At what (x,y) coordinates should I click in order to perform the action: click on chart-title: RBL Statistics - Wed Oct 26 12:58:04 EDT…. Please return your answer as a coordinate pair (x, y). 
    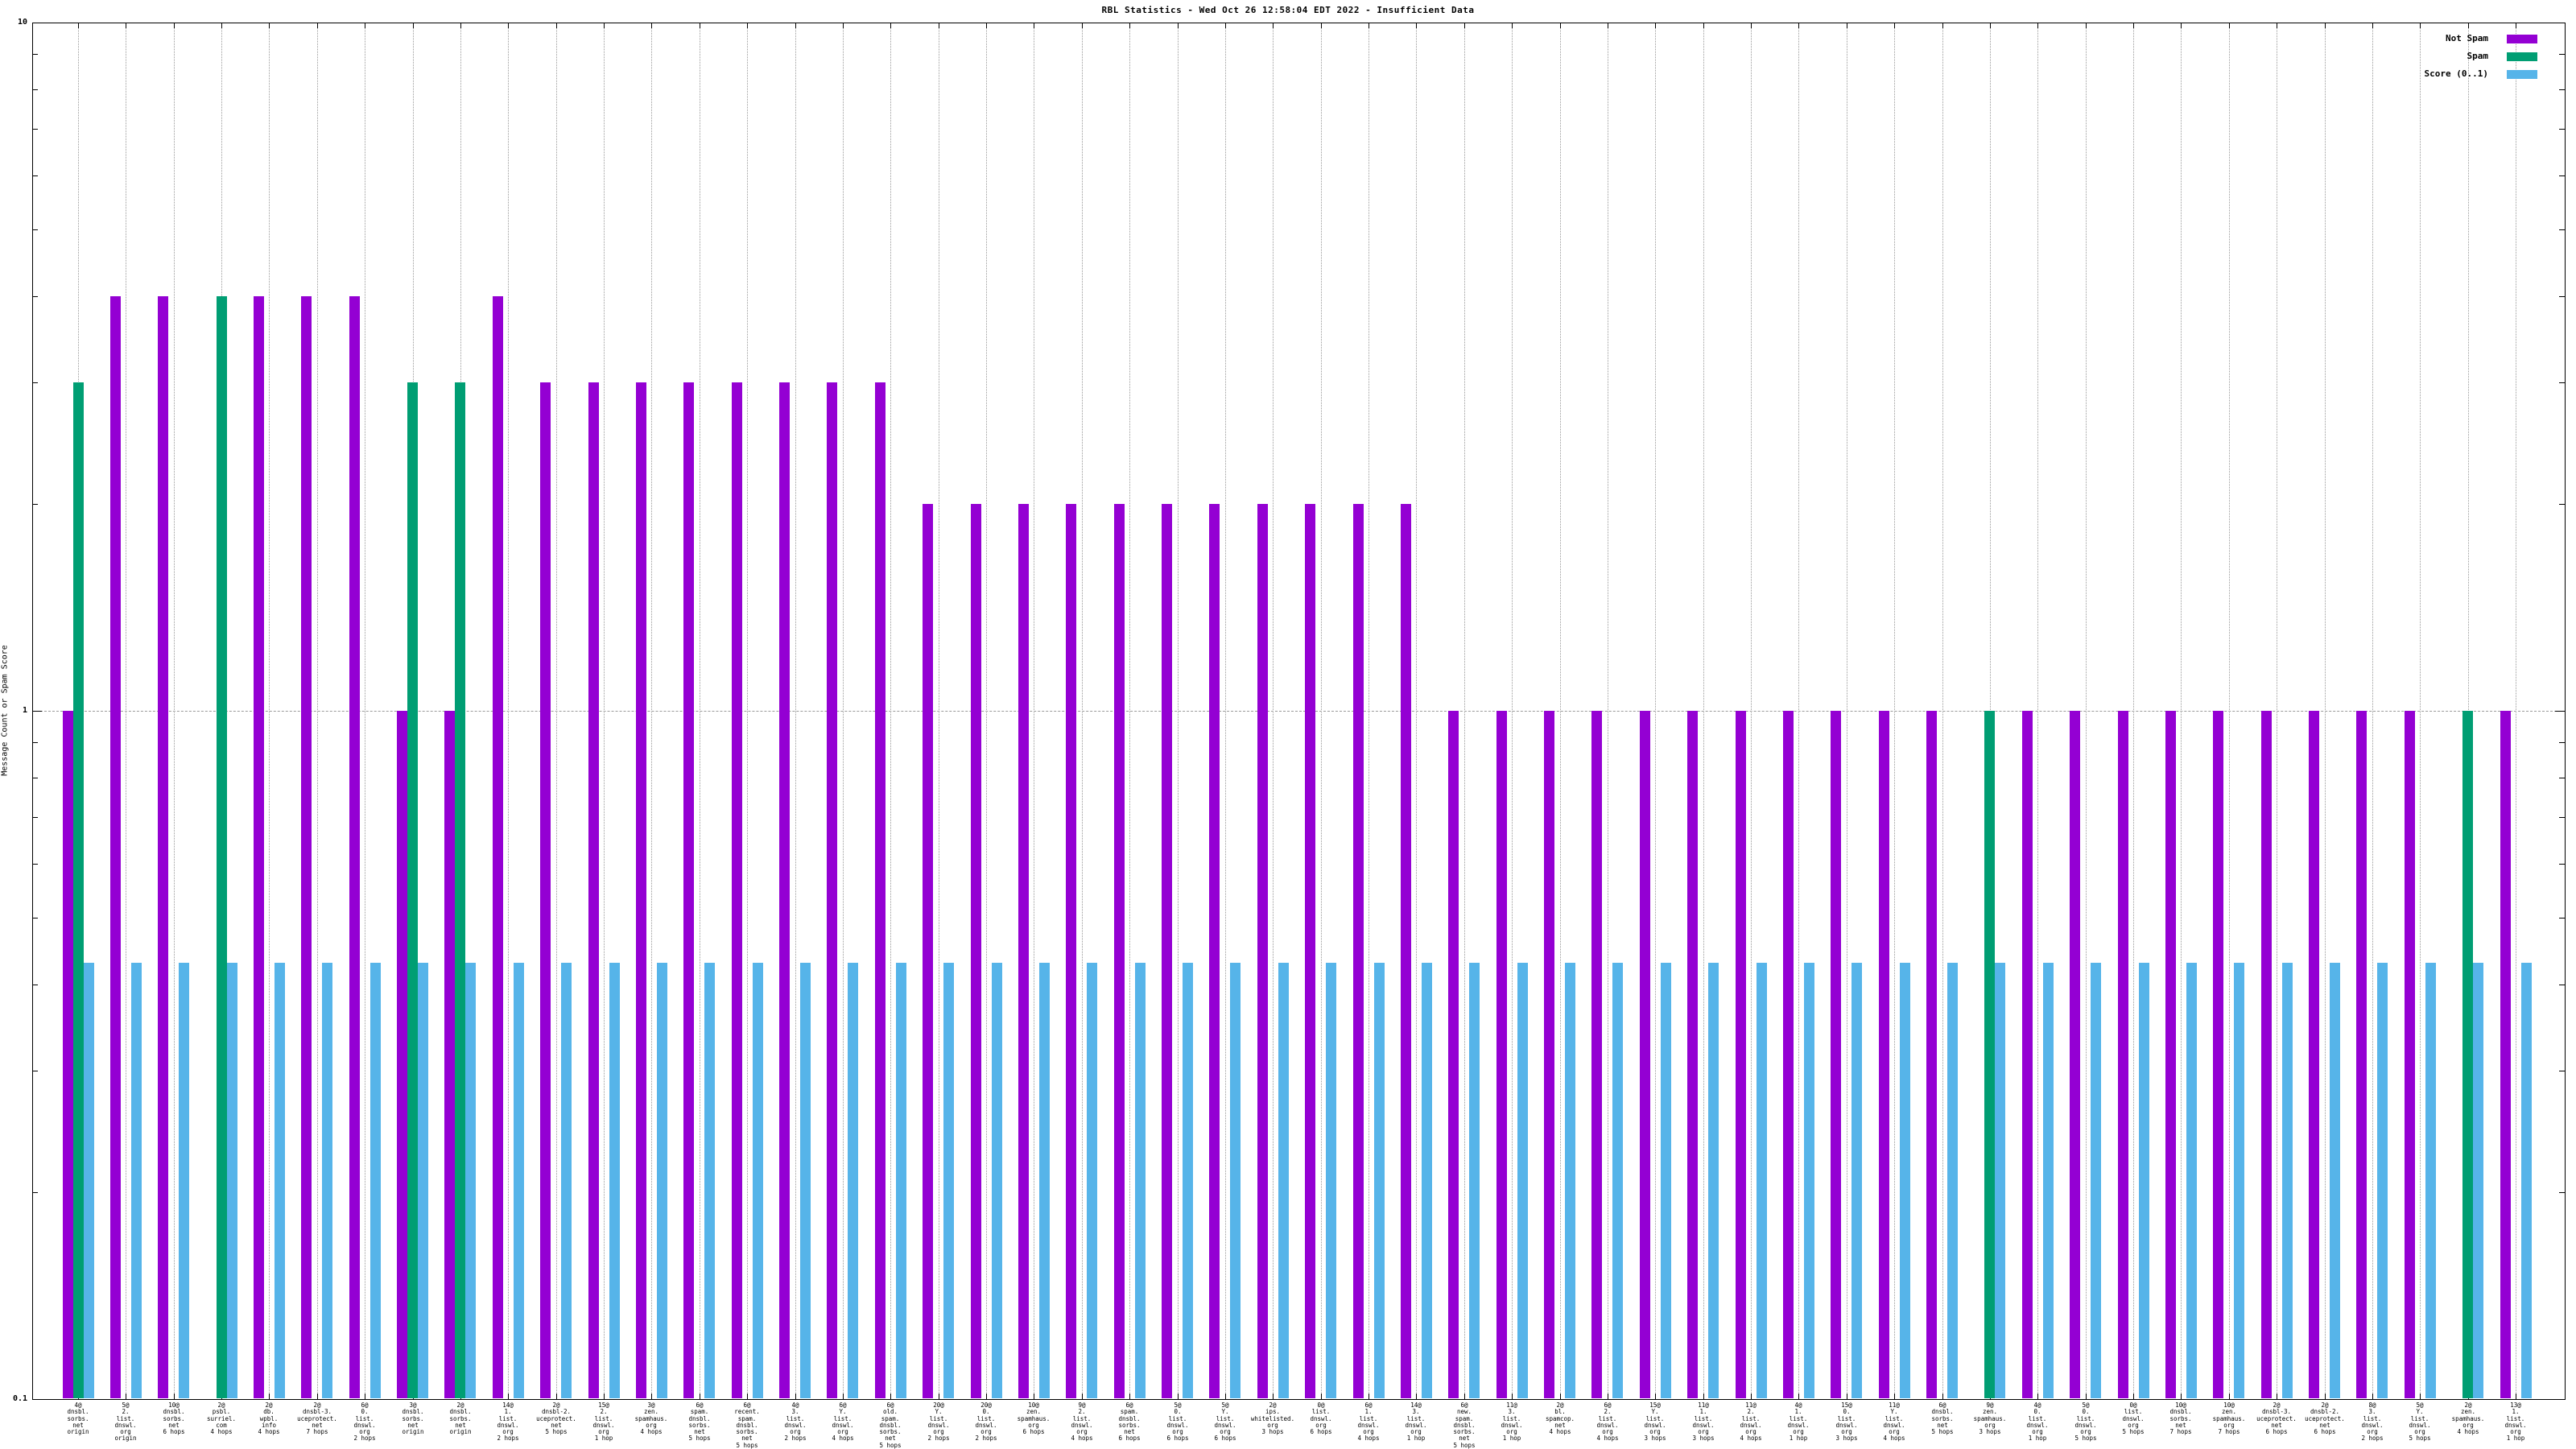
    Looking at the image, I should click on (1288, 10).